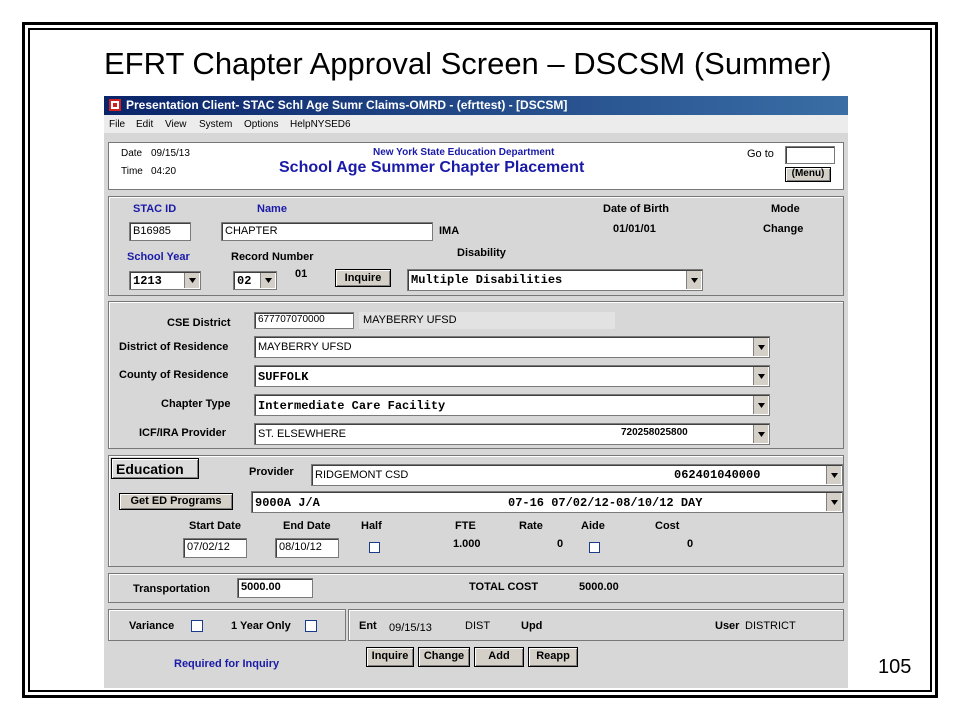 This screenshot has height=720, width=960. What do you see at coordinates (512, 376) in the screenshot?
I see `county-select: SUFFOLK` at bounding box center [512, 376].